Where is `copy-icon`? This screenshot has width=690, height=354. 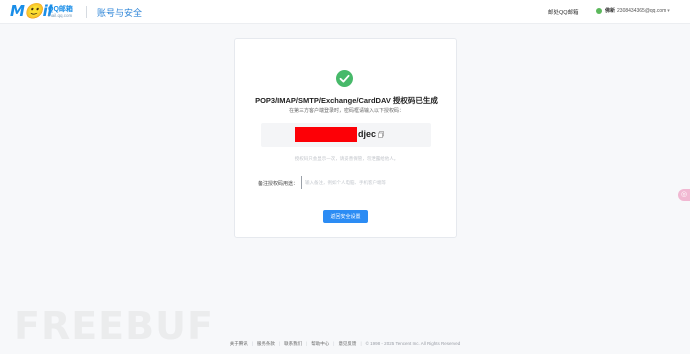
copy-icon is located at coordinates (381, 134).